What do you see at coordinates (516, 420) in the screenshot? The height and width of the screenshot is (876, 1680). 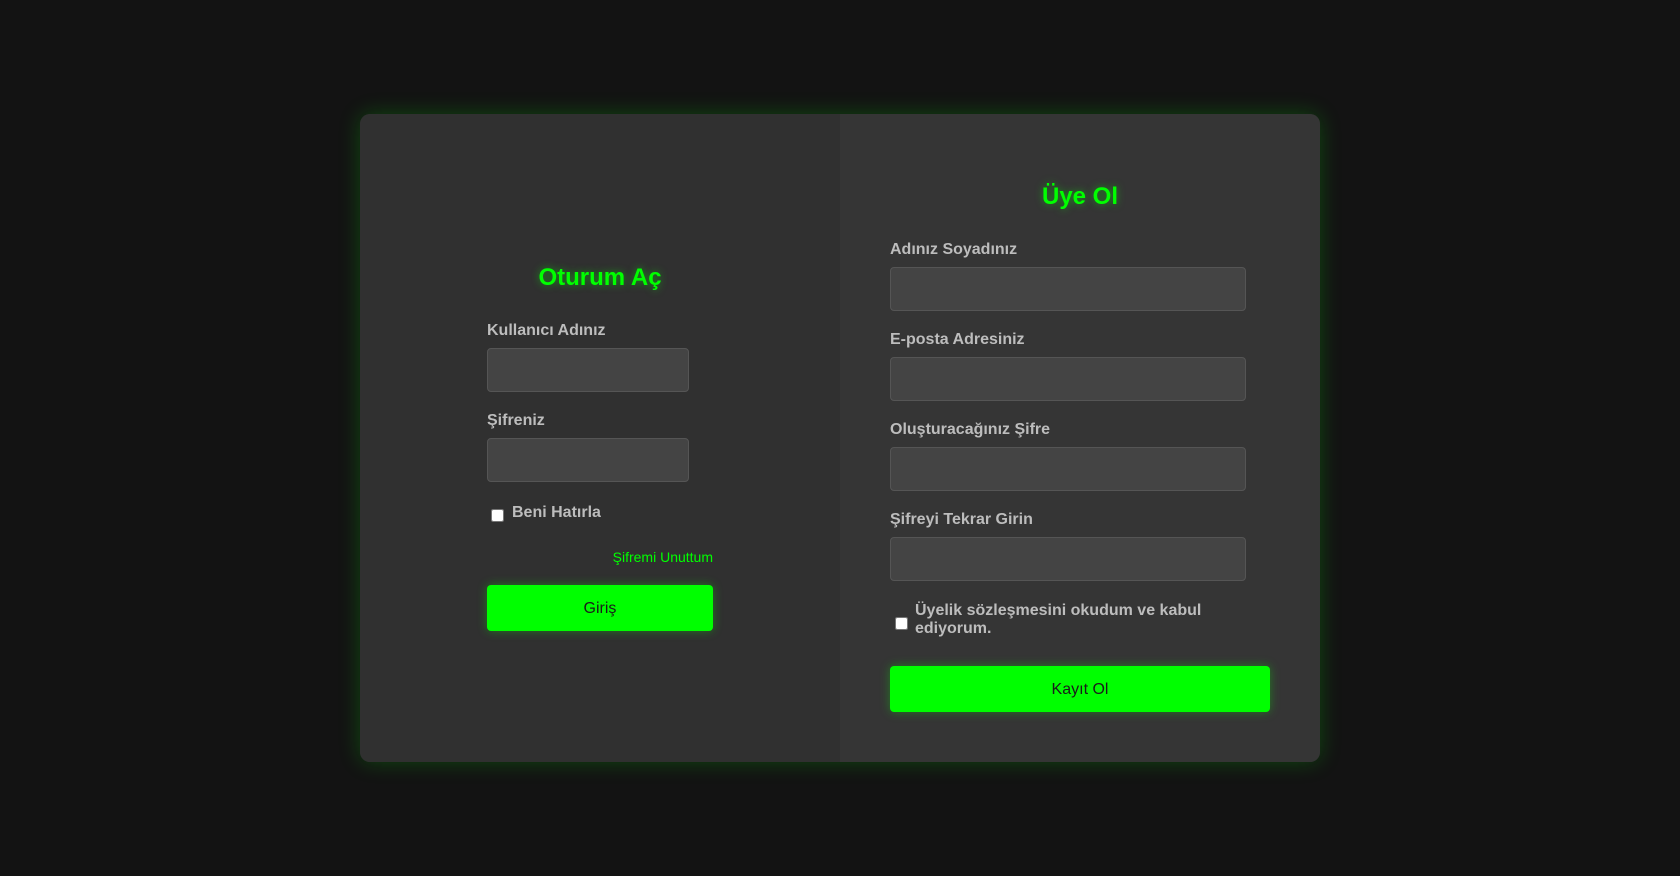 I see `password-label: Şifreniz` at bounding box center [516, 420].